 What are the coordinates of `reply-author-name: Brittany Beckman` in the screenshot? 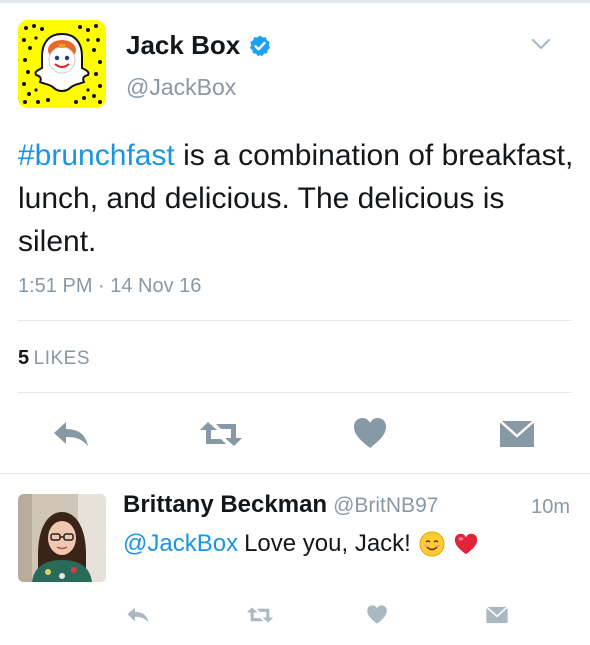 It's located at (225, 504).